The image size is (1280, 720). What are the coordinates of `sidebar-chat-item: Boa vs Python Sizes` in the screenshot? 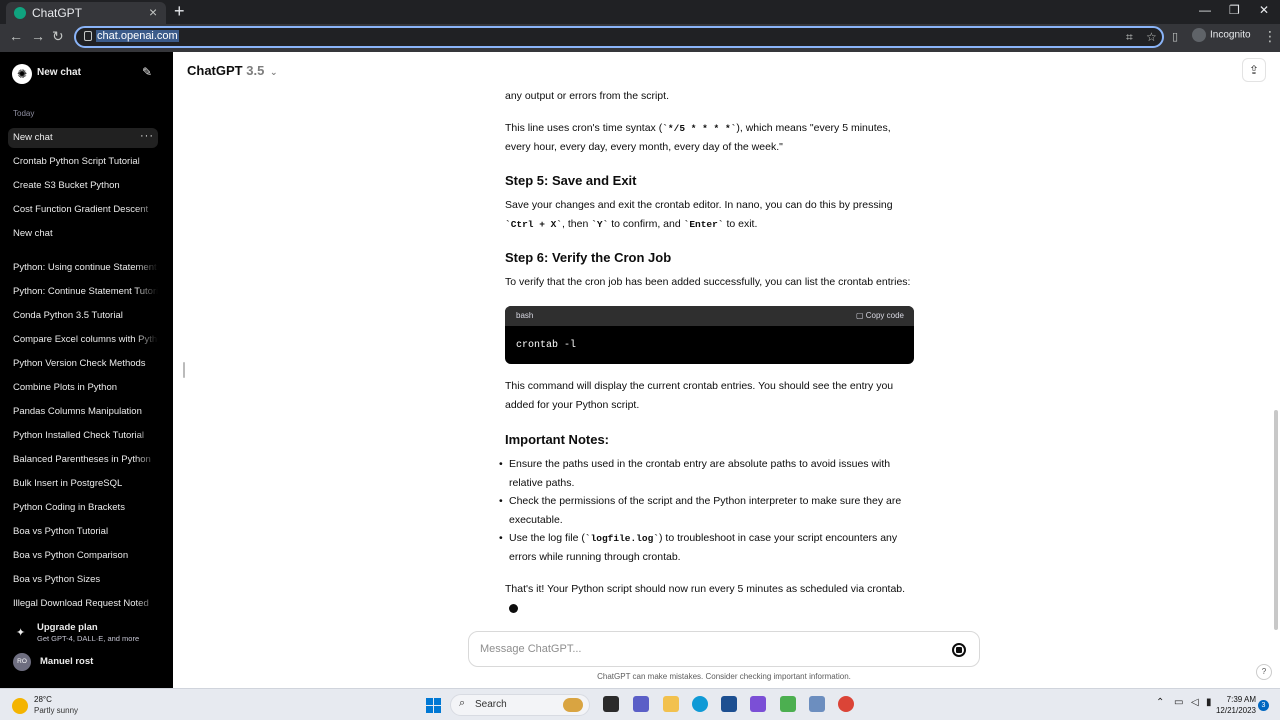 It's located at (83, 580).